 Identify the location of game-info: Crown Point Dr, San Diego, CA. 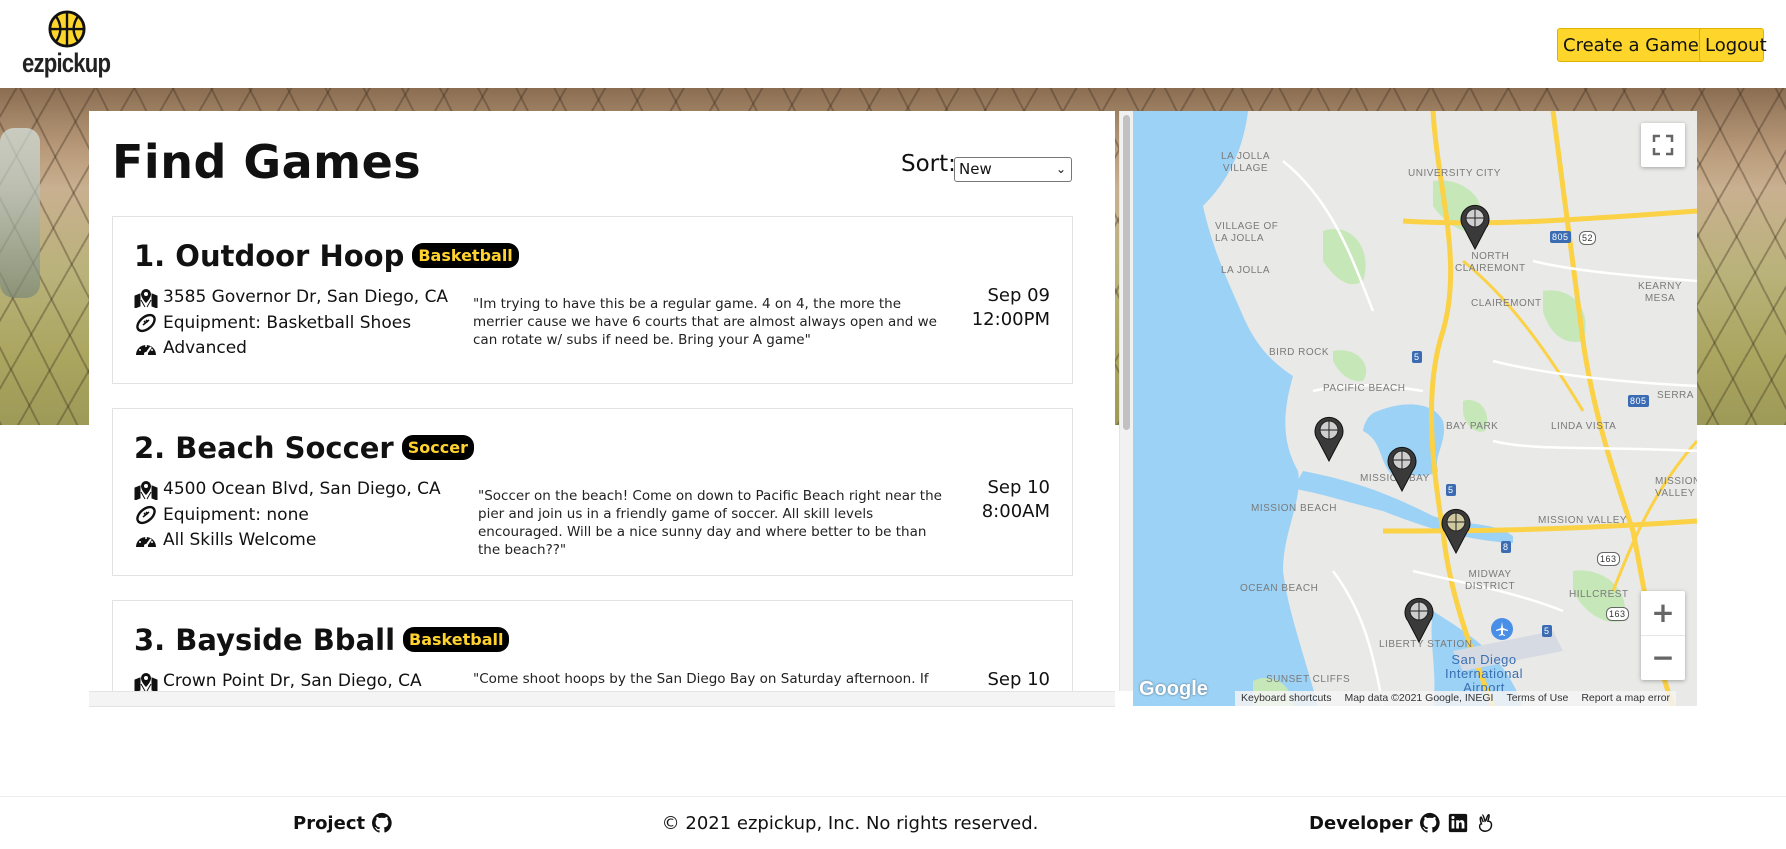
(278, 680).